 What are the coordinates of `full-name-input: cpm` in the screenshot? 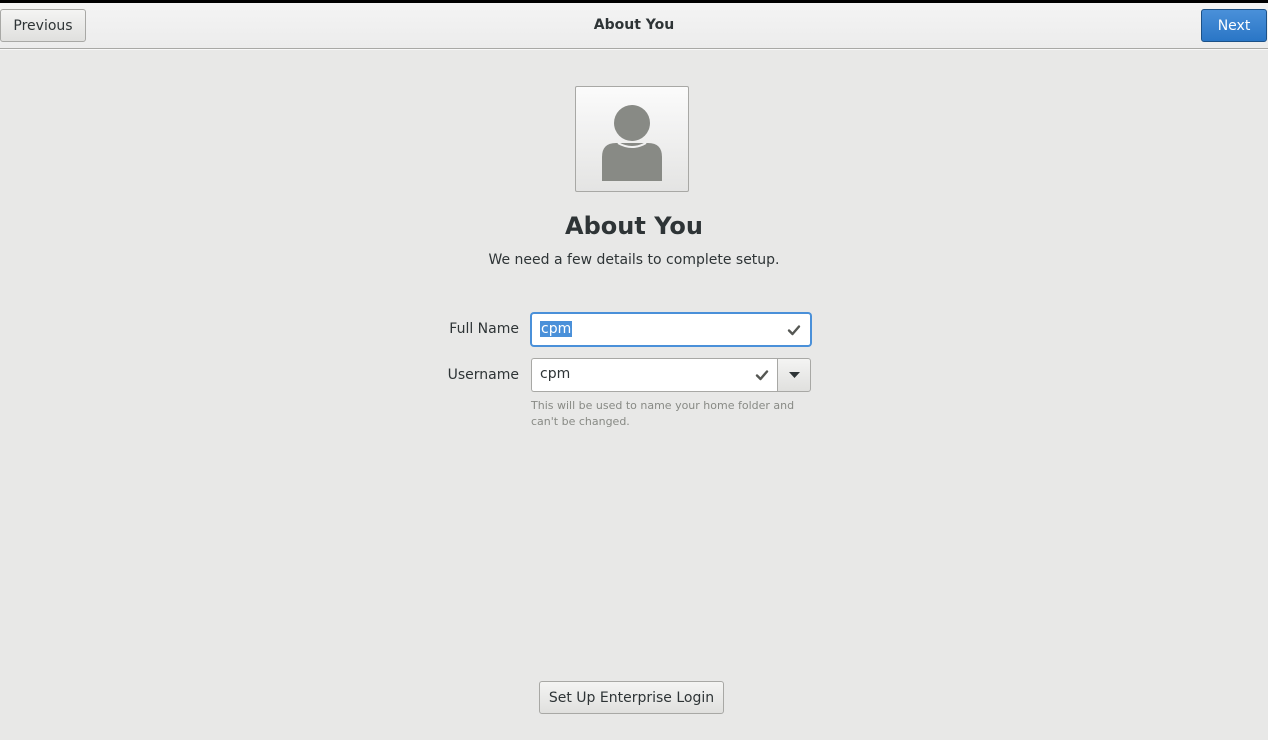 It's located at (671, 329).